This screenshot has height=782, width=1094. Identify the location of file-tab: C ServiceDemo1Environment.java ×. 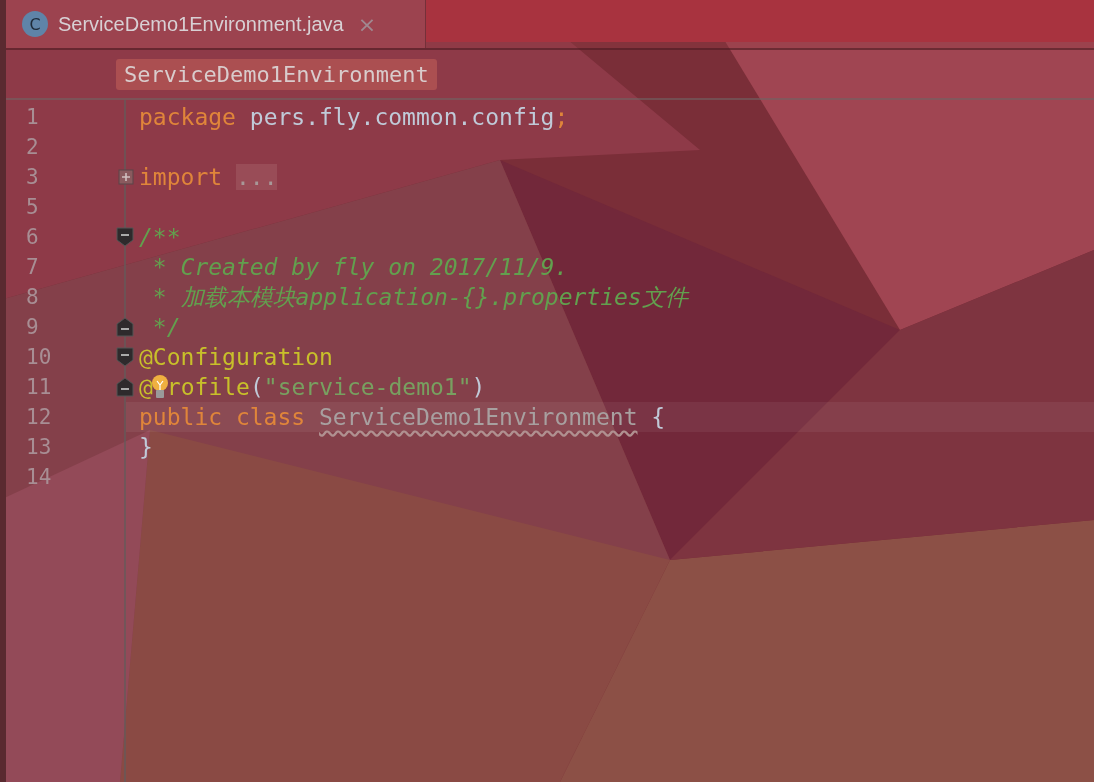
(216, 24).